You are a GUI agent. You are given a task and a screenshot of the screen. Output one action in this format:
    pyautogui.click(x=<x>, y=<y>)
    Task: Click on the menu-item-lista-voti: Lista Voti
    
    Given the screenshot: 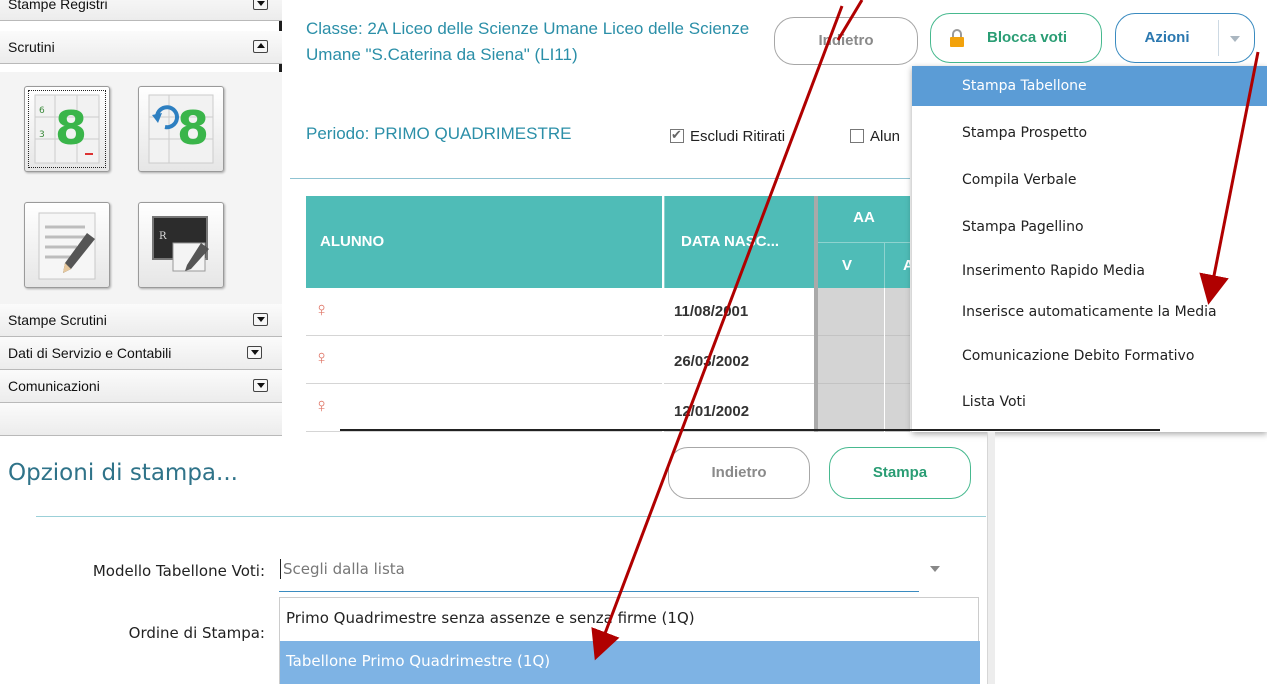 What is the action you would take?
    pyautogui.click(x=1089, y=402)
    